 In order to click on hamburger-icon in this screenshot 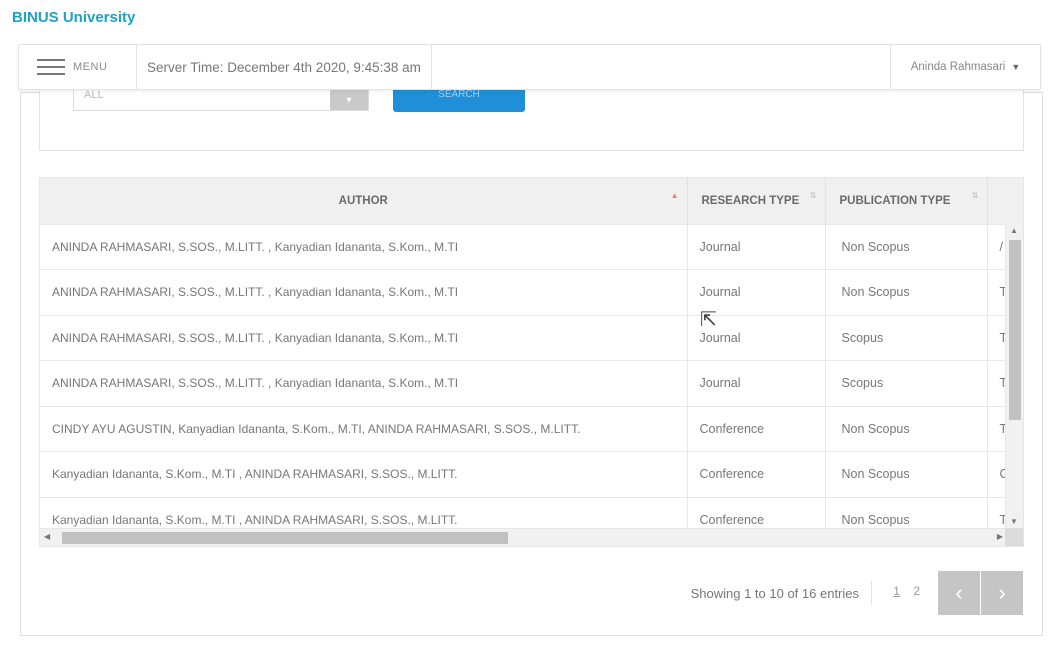, I will do `click(51, 67)`.